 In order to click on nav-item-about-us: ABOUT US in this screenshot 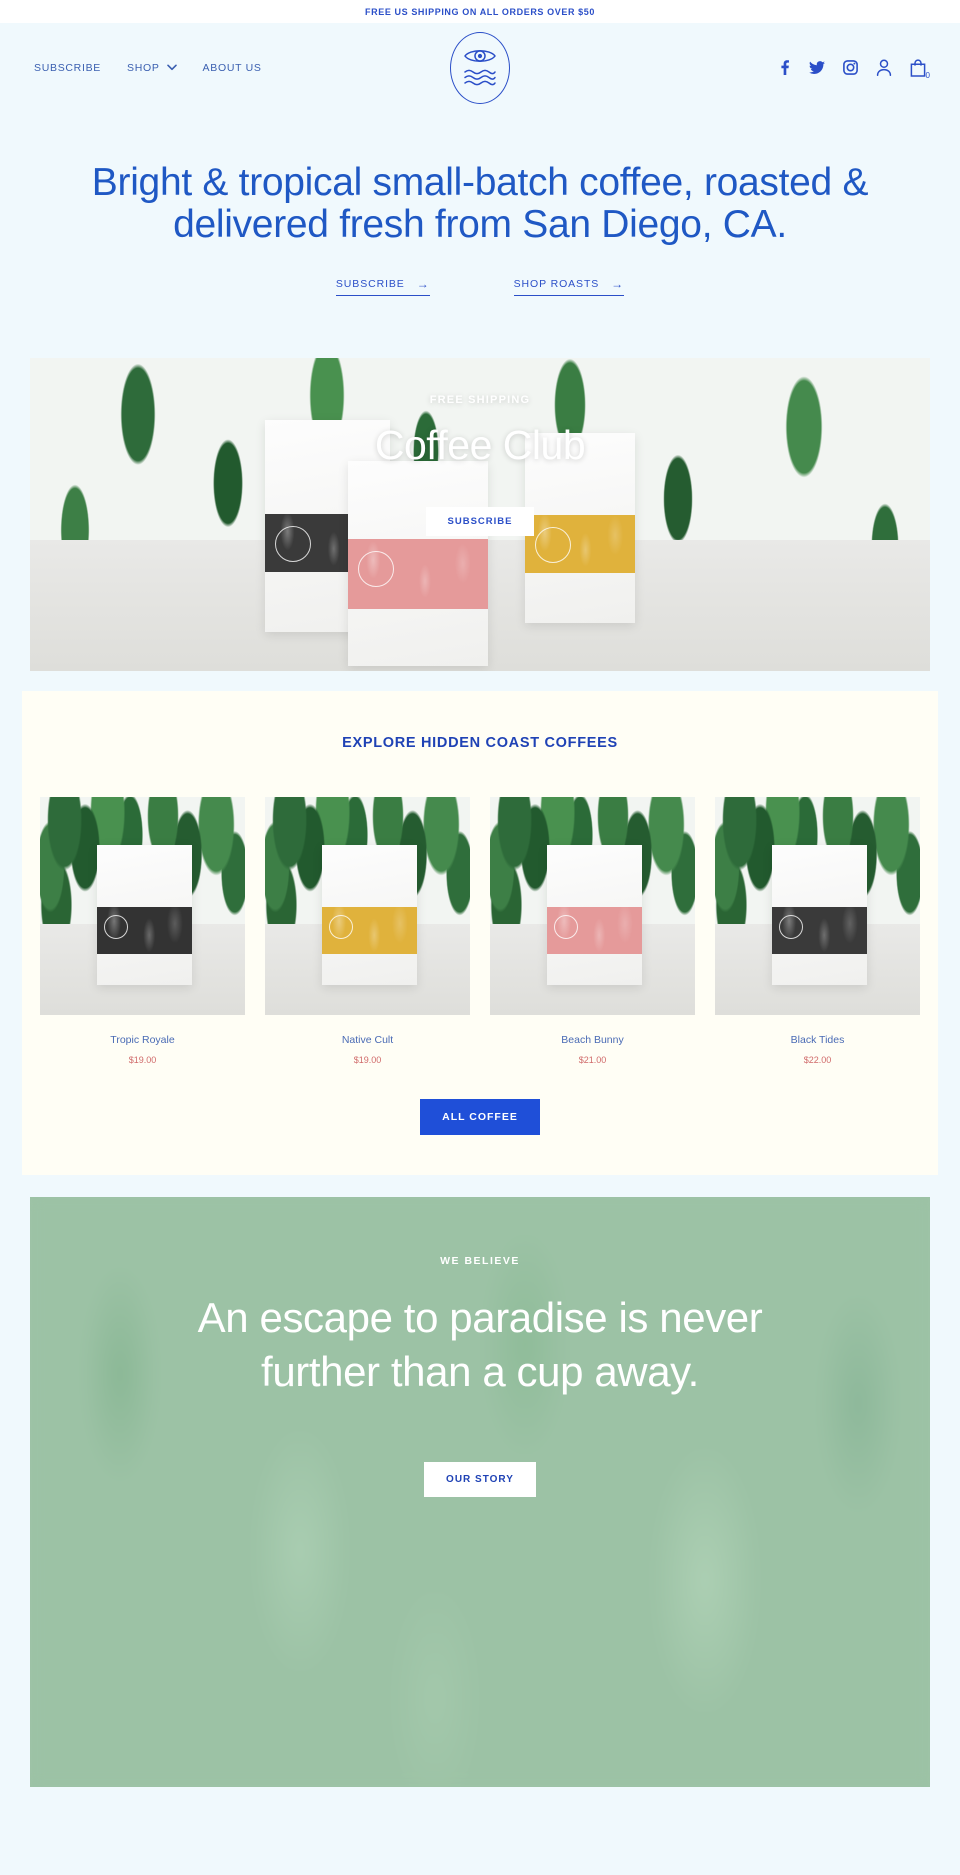, I will do `click(232, 68)`.